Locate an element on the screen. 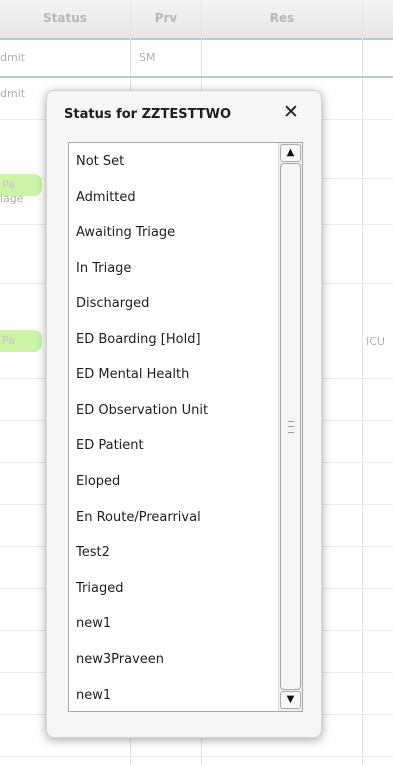  status-option: ED Mental Health is located at coordinates (132, 375).